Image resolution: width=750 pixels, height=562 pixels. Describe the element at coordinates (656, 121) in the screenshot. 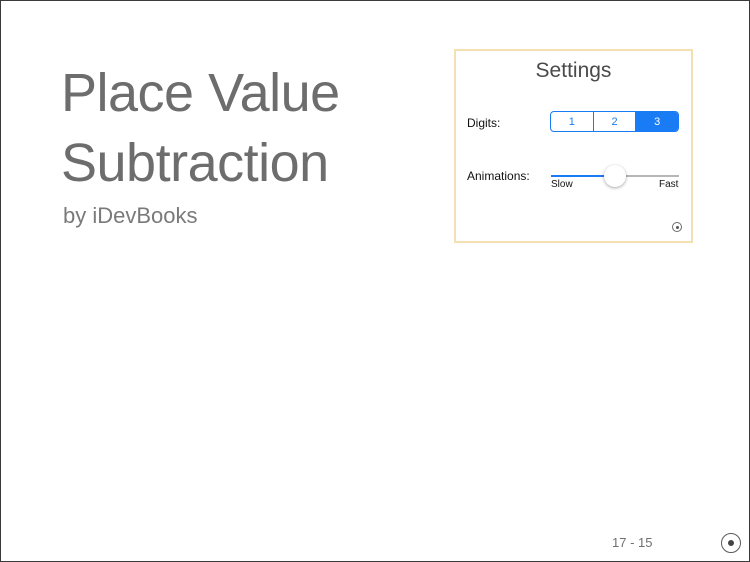

I see `digits-option-3: 3` at that location.